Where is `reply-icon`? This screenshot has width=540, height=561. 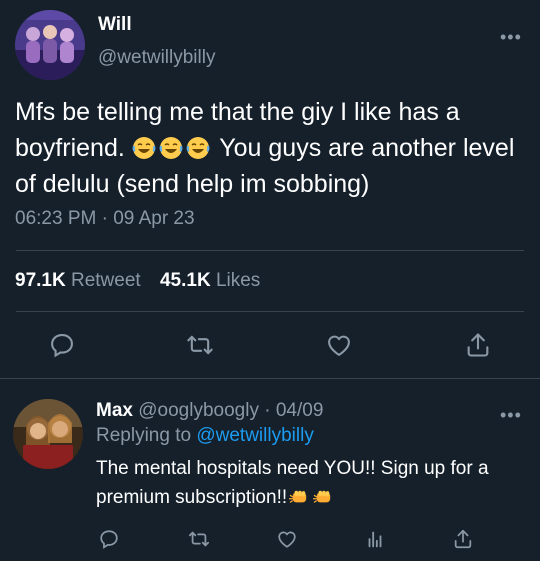 reply-icon is located at coordinates (62, 345).